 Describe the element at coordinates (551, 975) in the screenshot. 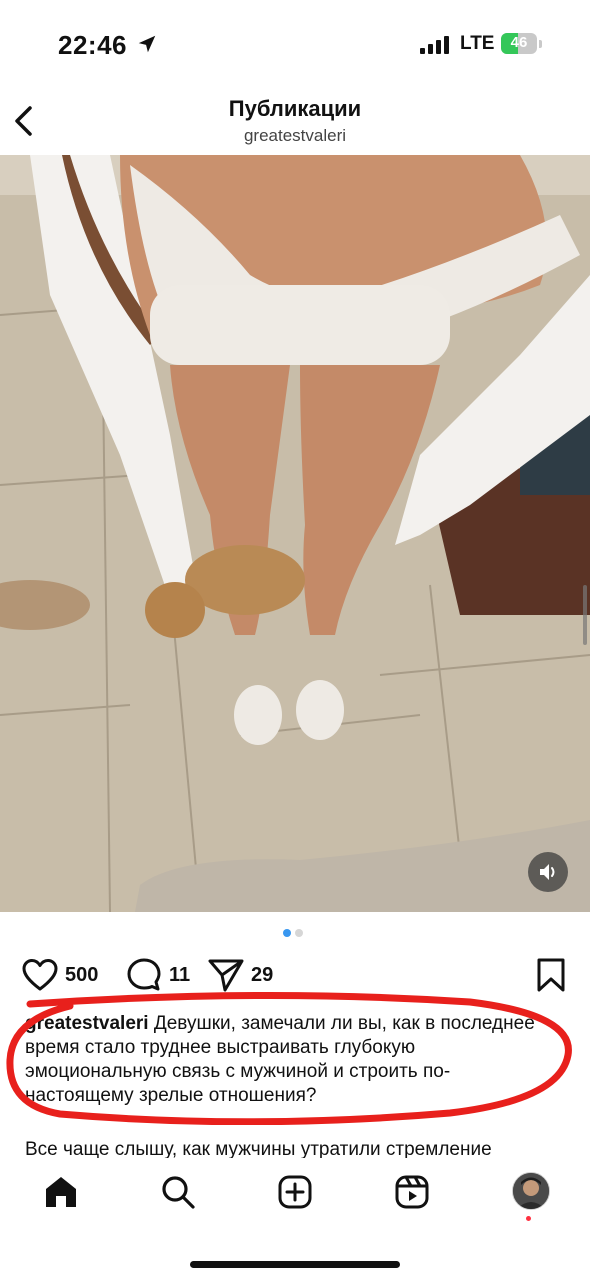

I see `bookmark-icon` at that location.